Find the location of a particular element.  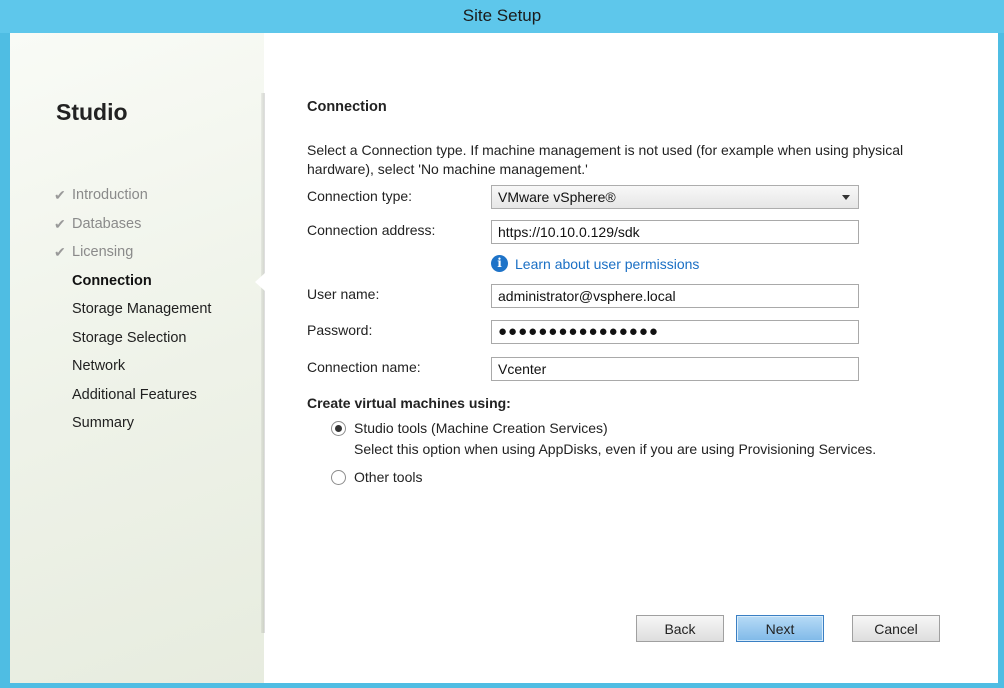

connection-name-label: Connection name: is located at coordinates (364, 367).